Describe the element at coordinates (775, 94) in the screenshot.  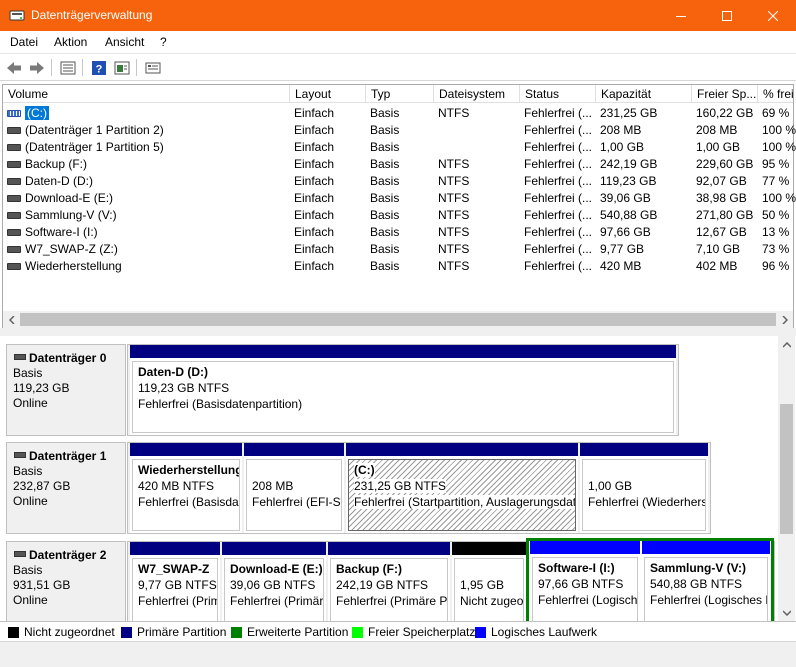
I see `column-header-prozent-frei: % frei` at that location.